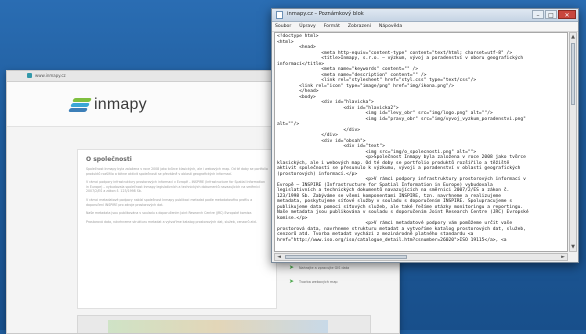 This screenshot has height=334, width=586. Describe the element at coordinates (334, 282) in the screenshot. I see `sidebar-item-web-maps: ➤ Tvorba webových map` at that location.